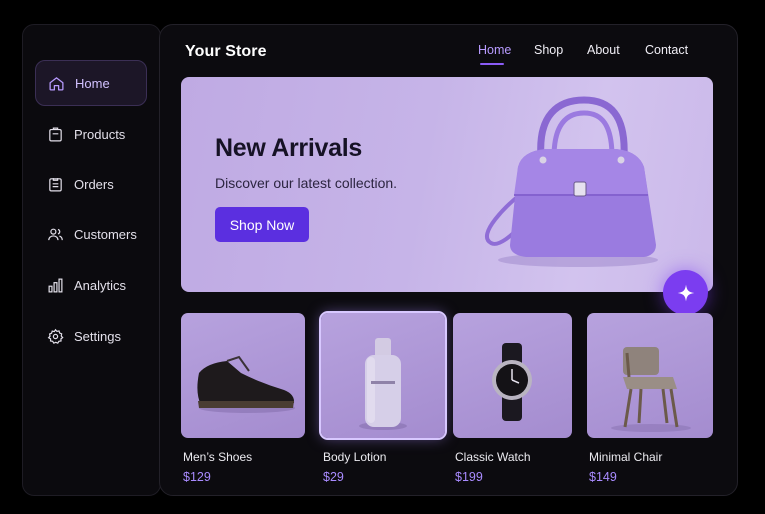 This screenshot has height=514, width=765. I want to click on bar-chart-icon, so click(55, 285).